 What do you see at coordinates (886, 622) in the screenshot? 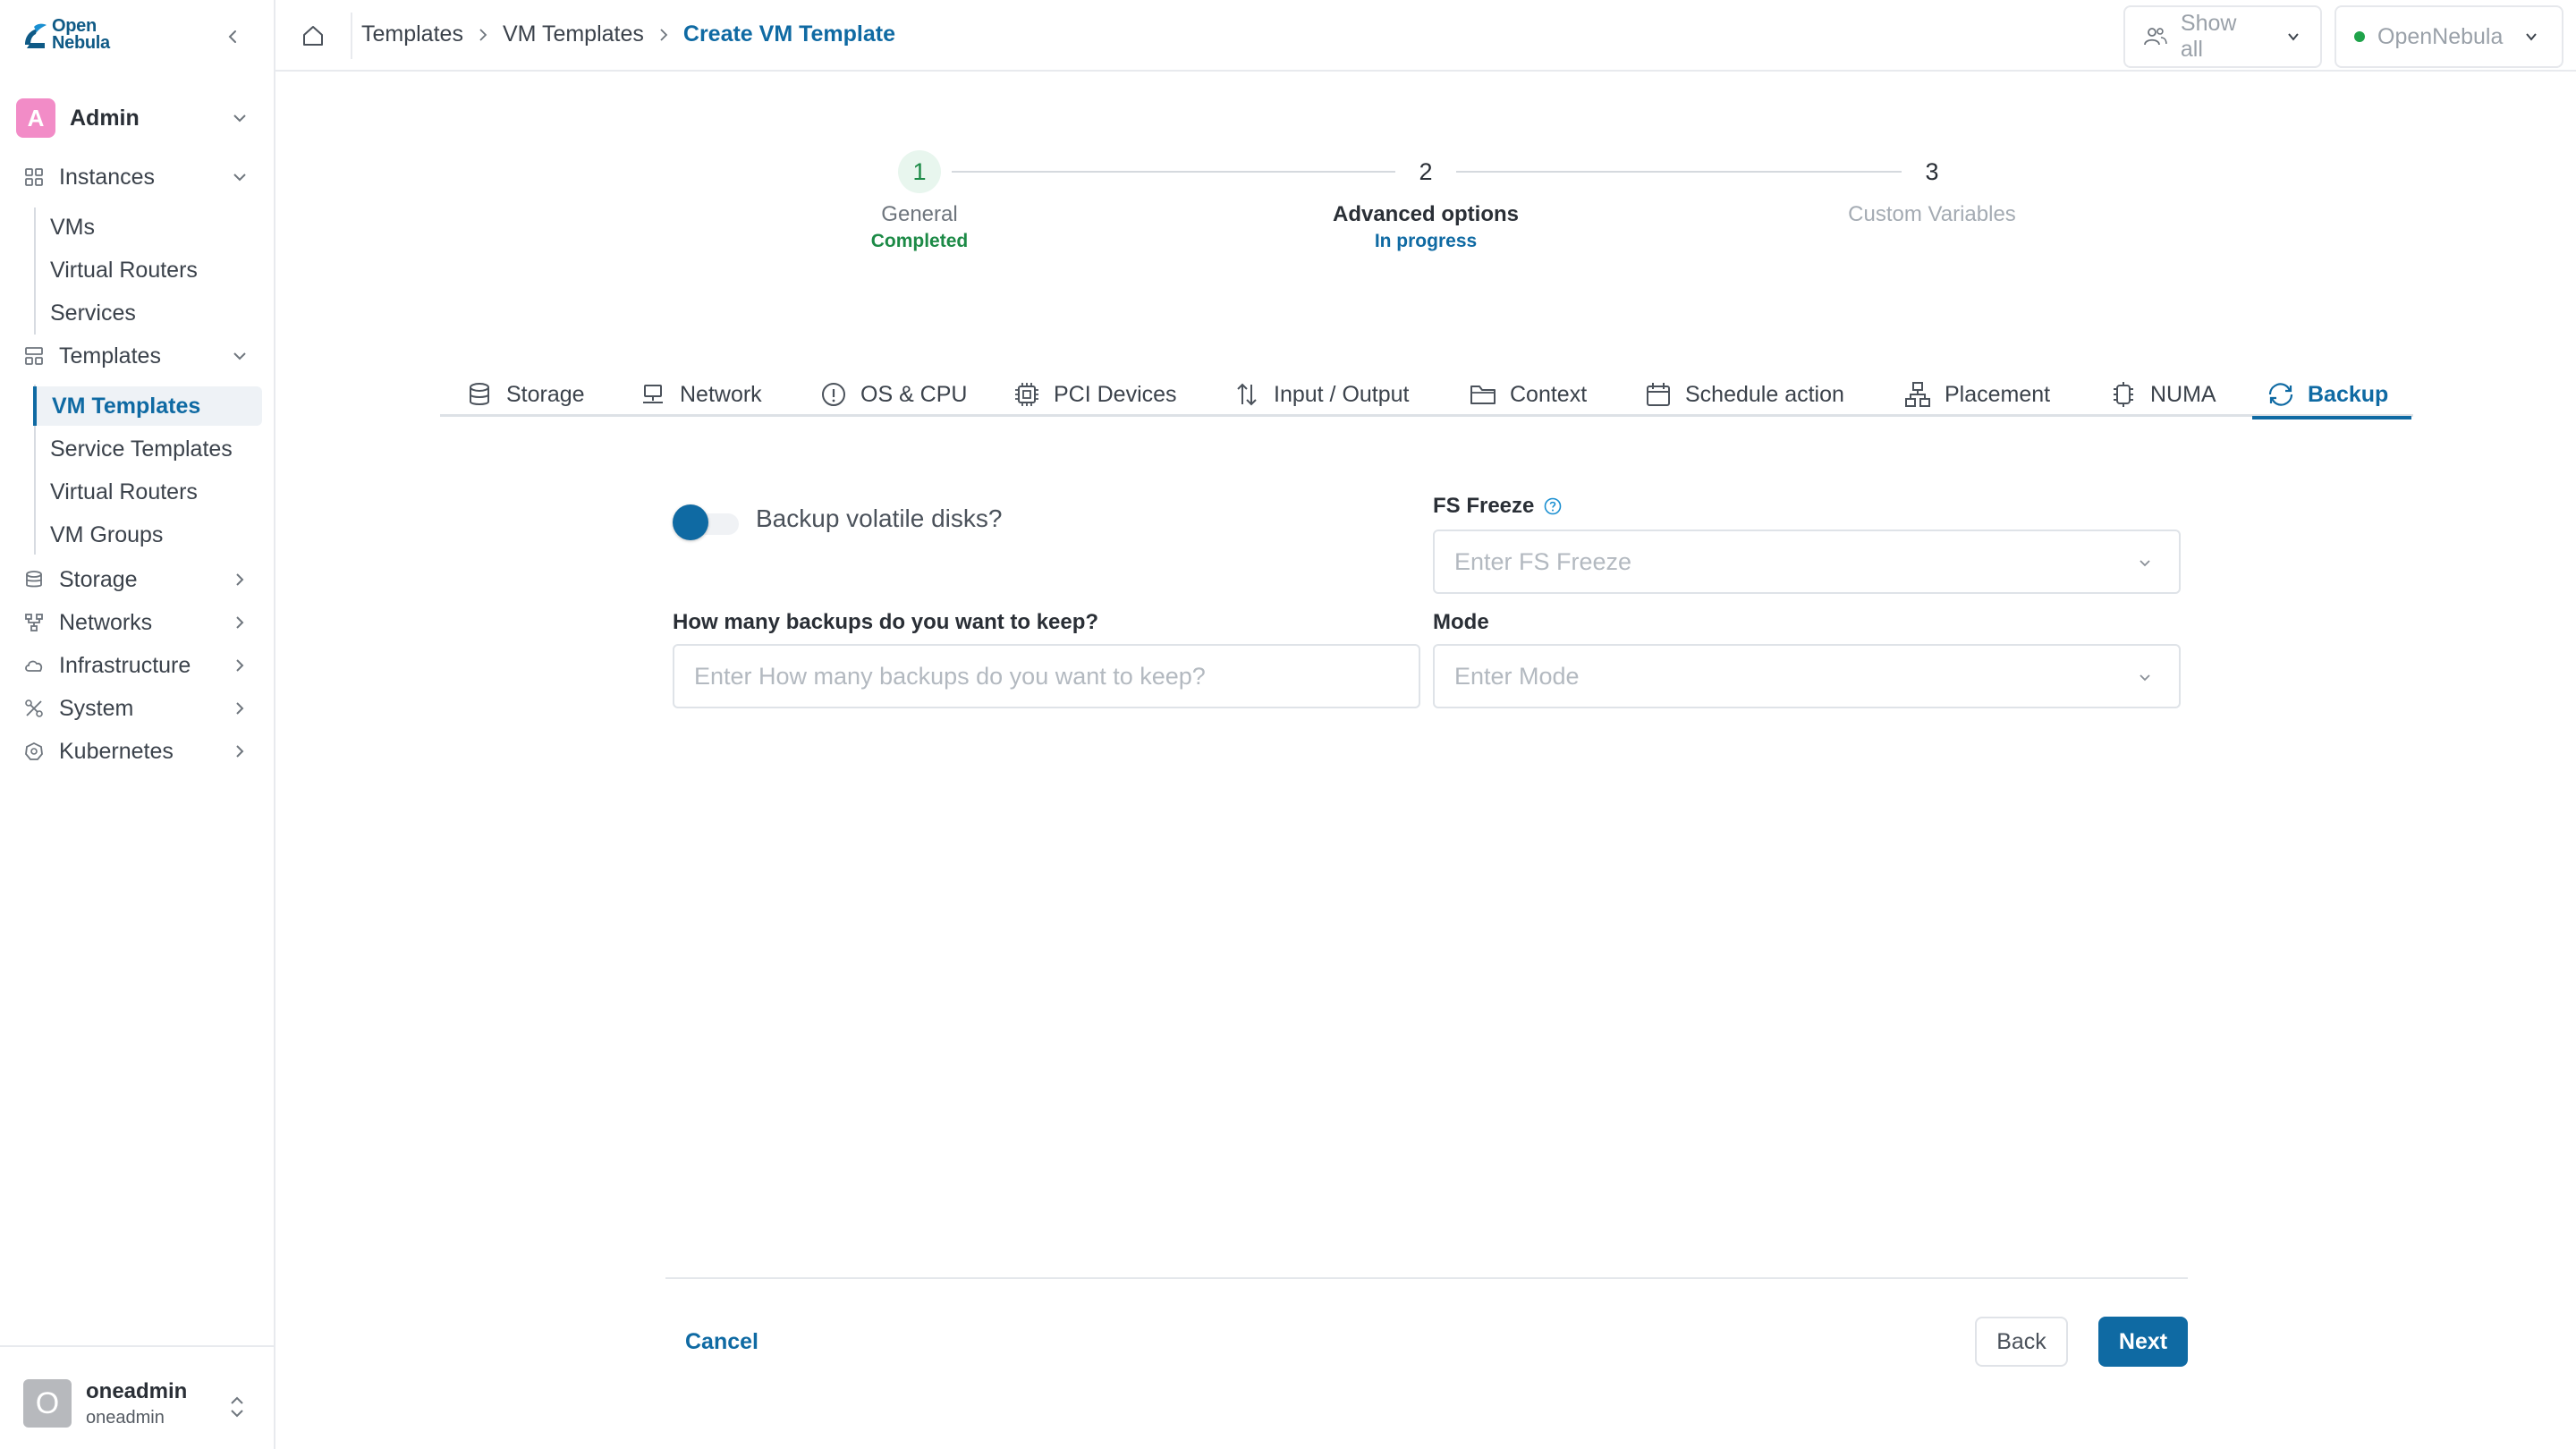
I see `backups-to-keep-label: How many backups do you want to keep?` at bounding box center [886, 622].